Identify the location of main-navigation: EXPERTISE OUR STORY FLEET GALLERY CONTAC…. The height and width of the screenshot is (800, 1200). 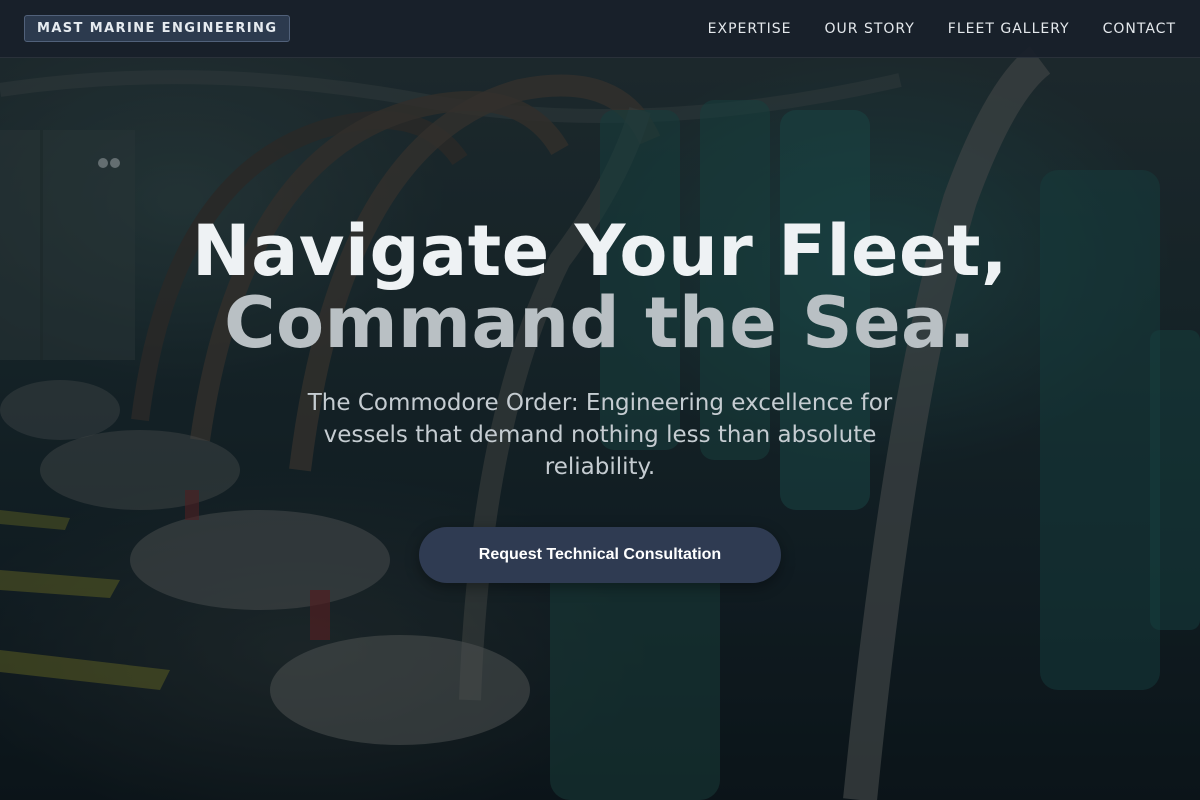
(942, 29).